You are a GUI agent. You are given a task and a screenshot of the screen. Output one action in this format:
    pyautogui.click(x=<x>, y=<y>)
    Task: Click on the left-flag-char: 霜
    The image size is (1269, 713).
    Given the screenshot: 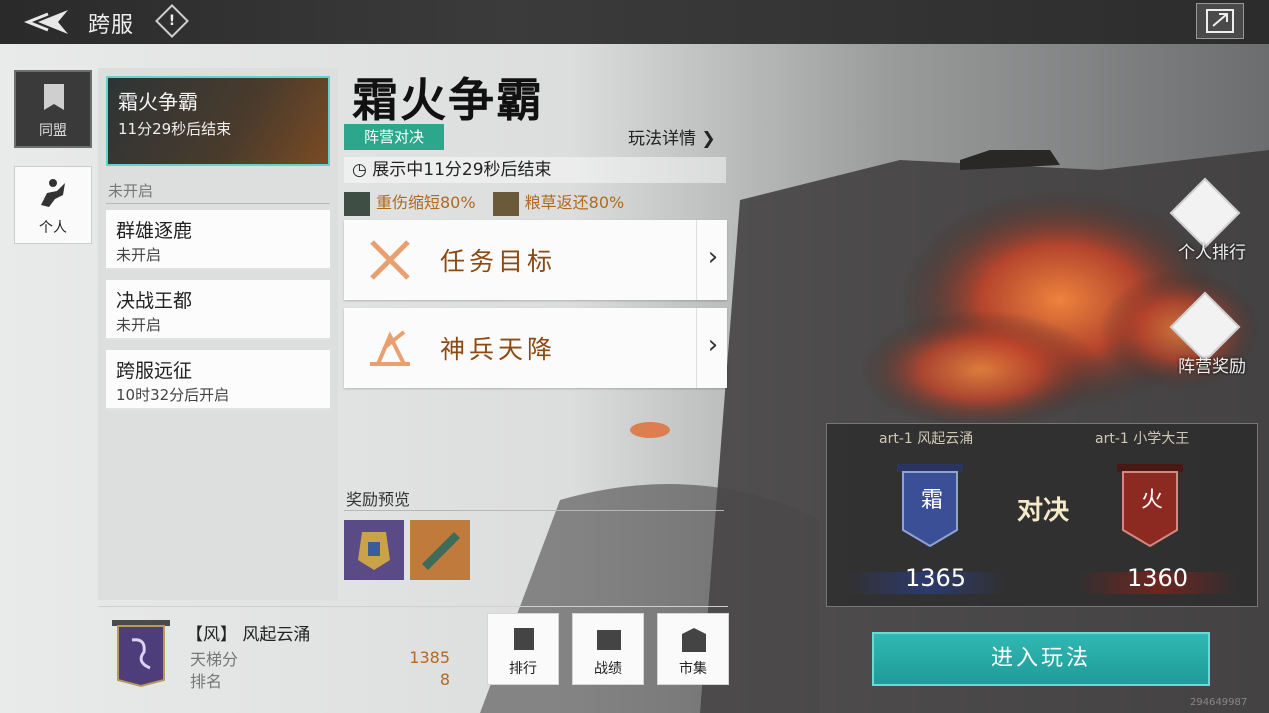 What is the action you would take?
    pyautogui.click(x=932, y=500)
    